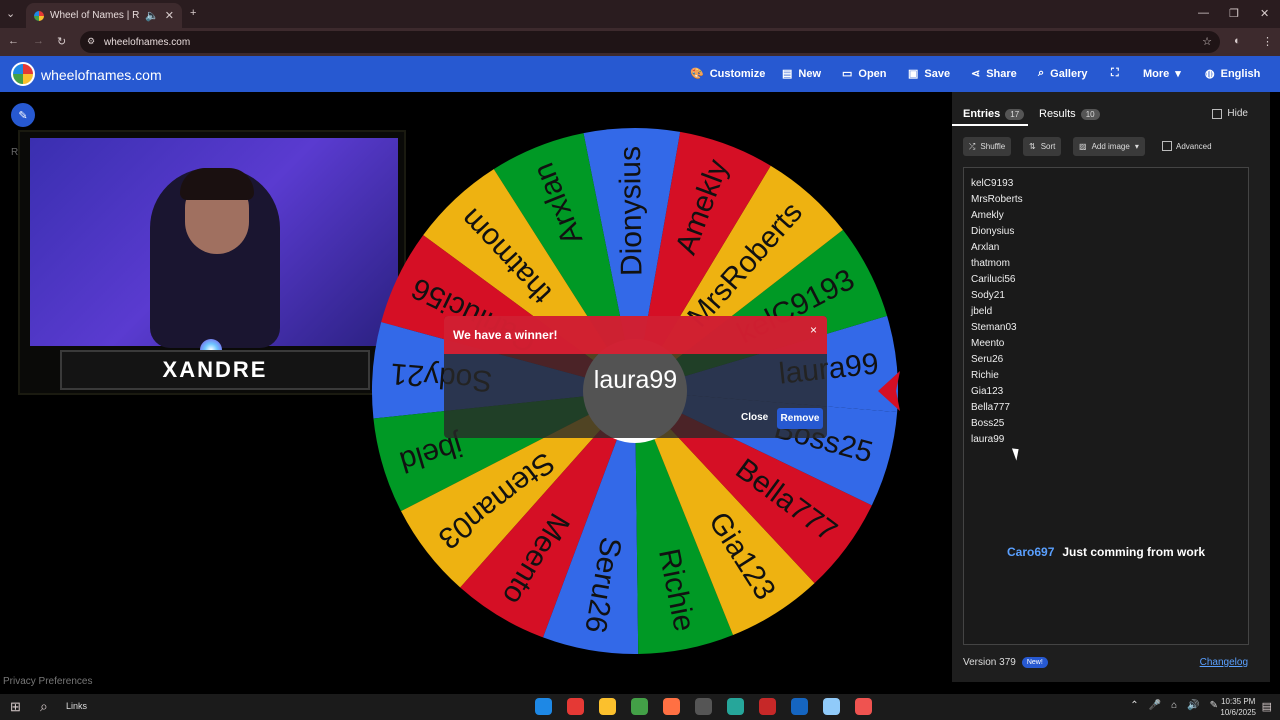 The image size is (1280, 720). Describe the element at coordinates (1034, 662) in the screenshot. I see `new-badge: New!` at that location.